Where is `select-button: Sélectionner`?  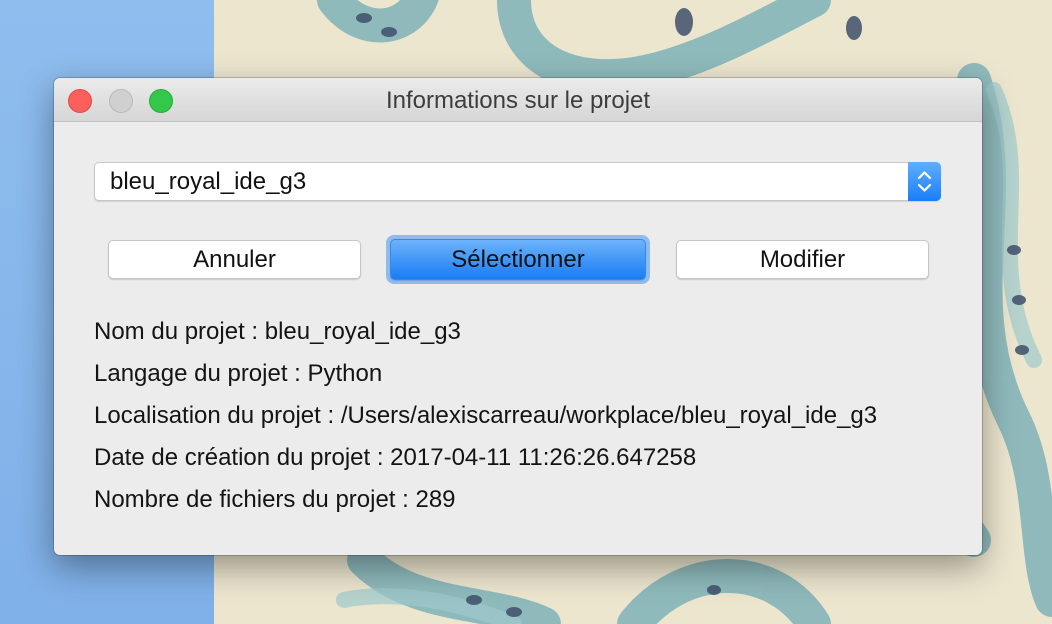 select-button: Sélectionner is located at coordinates (518, 259).